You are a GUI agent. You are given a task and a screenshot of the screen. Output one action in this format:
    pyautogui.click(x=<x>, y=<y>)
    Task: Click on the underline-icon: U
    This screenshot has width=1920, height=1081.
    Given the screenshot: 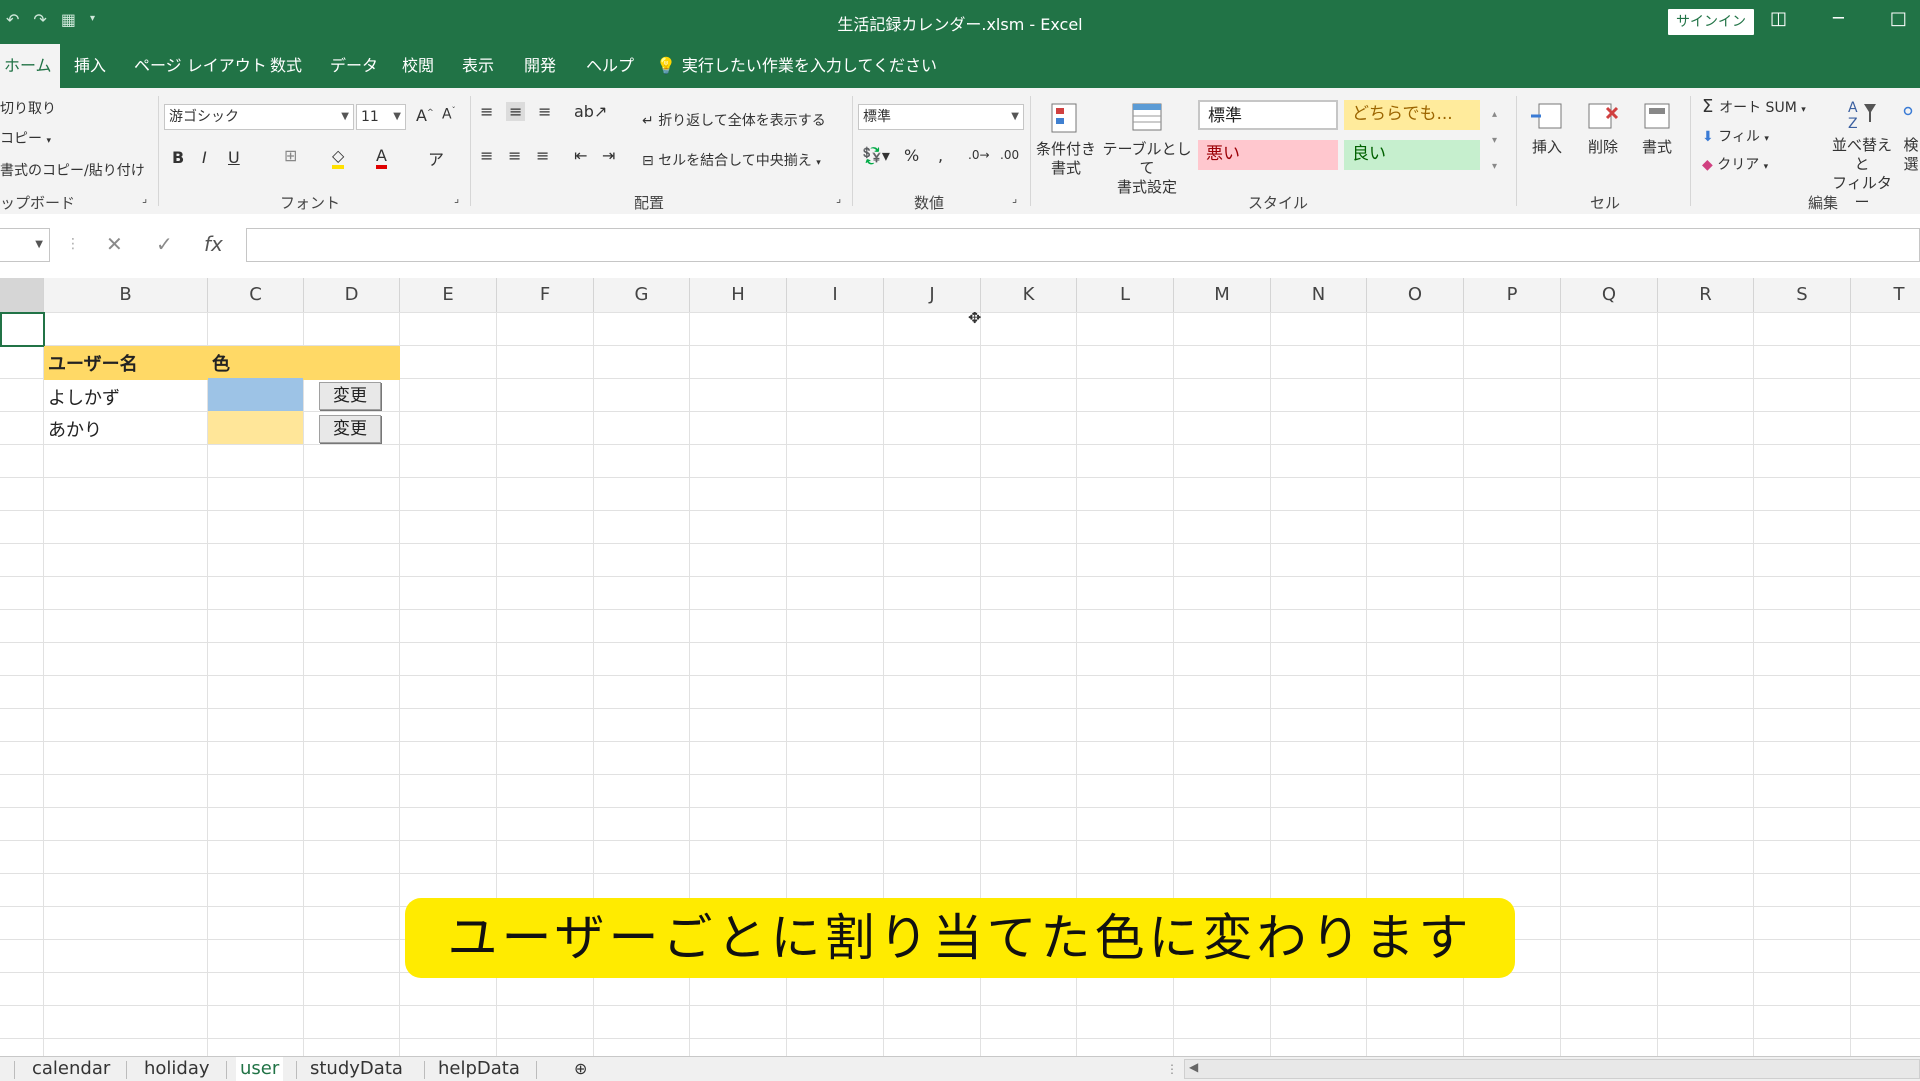 What is the action you would take?
    pyautogui.click(x=234, y=157)
    